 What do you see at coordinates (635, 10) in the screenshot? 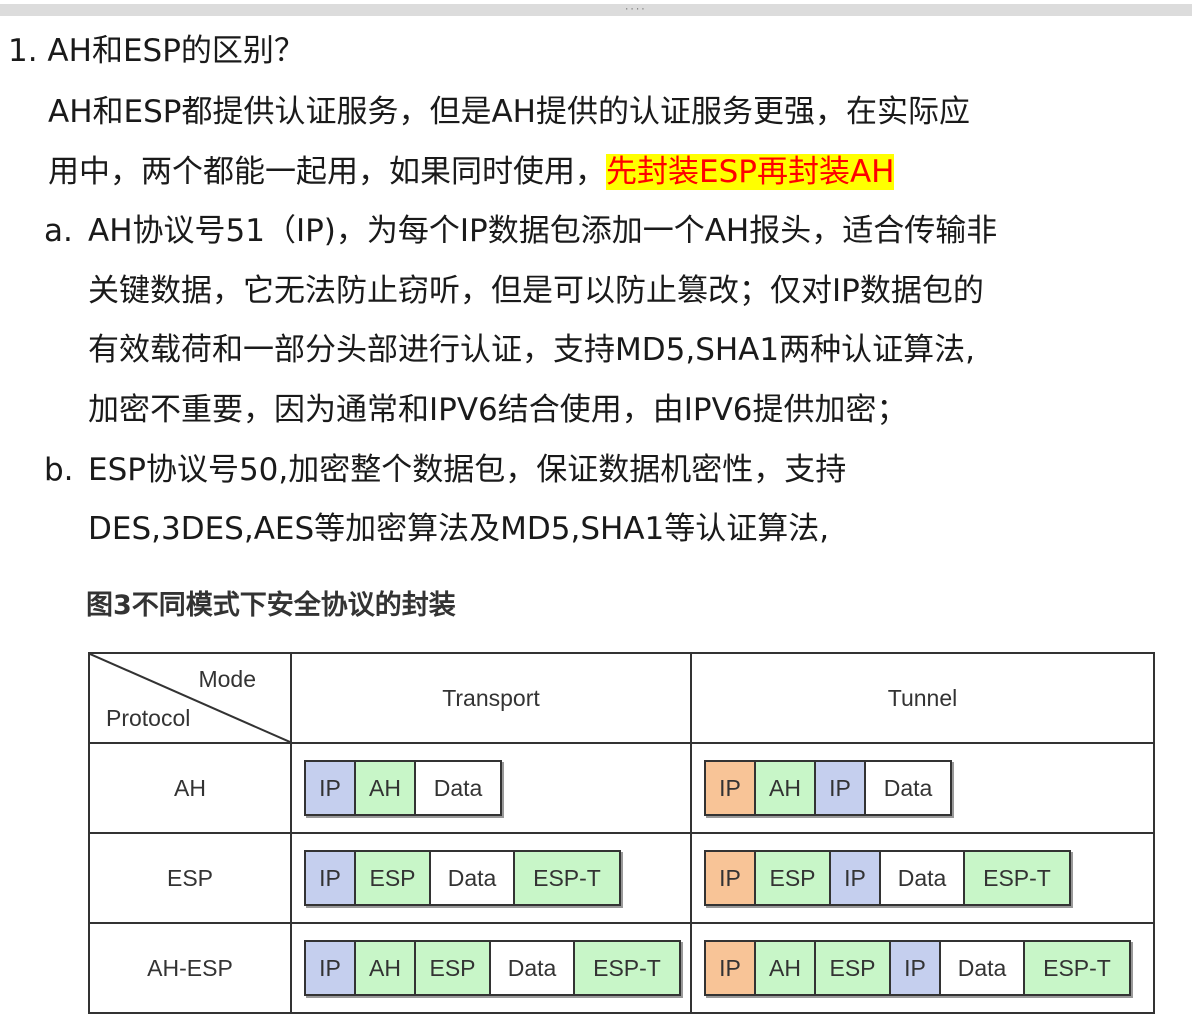
I see `drag-grip-icon: ····` at bounding box center [635, 10].